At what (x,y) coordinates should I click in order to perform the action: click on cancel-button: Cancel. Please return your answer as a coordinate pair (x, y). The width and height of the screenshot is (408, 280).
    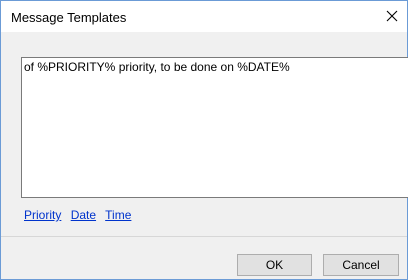
    Looking at the image, I should click on (361, 265).